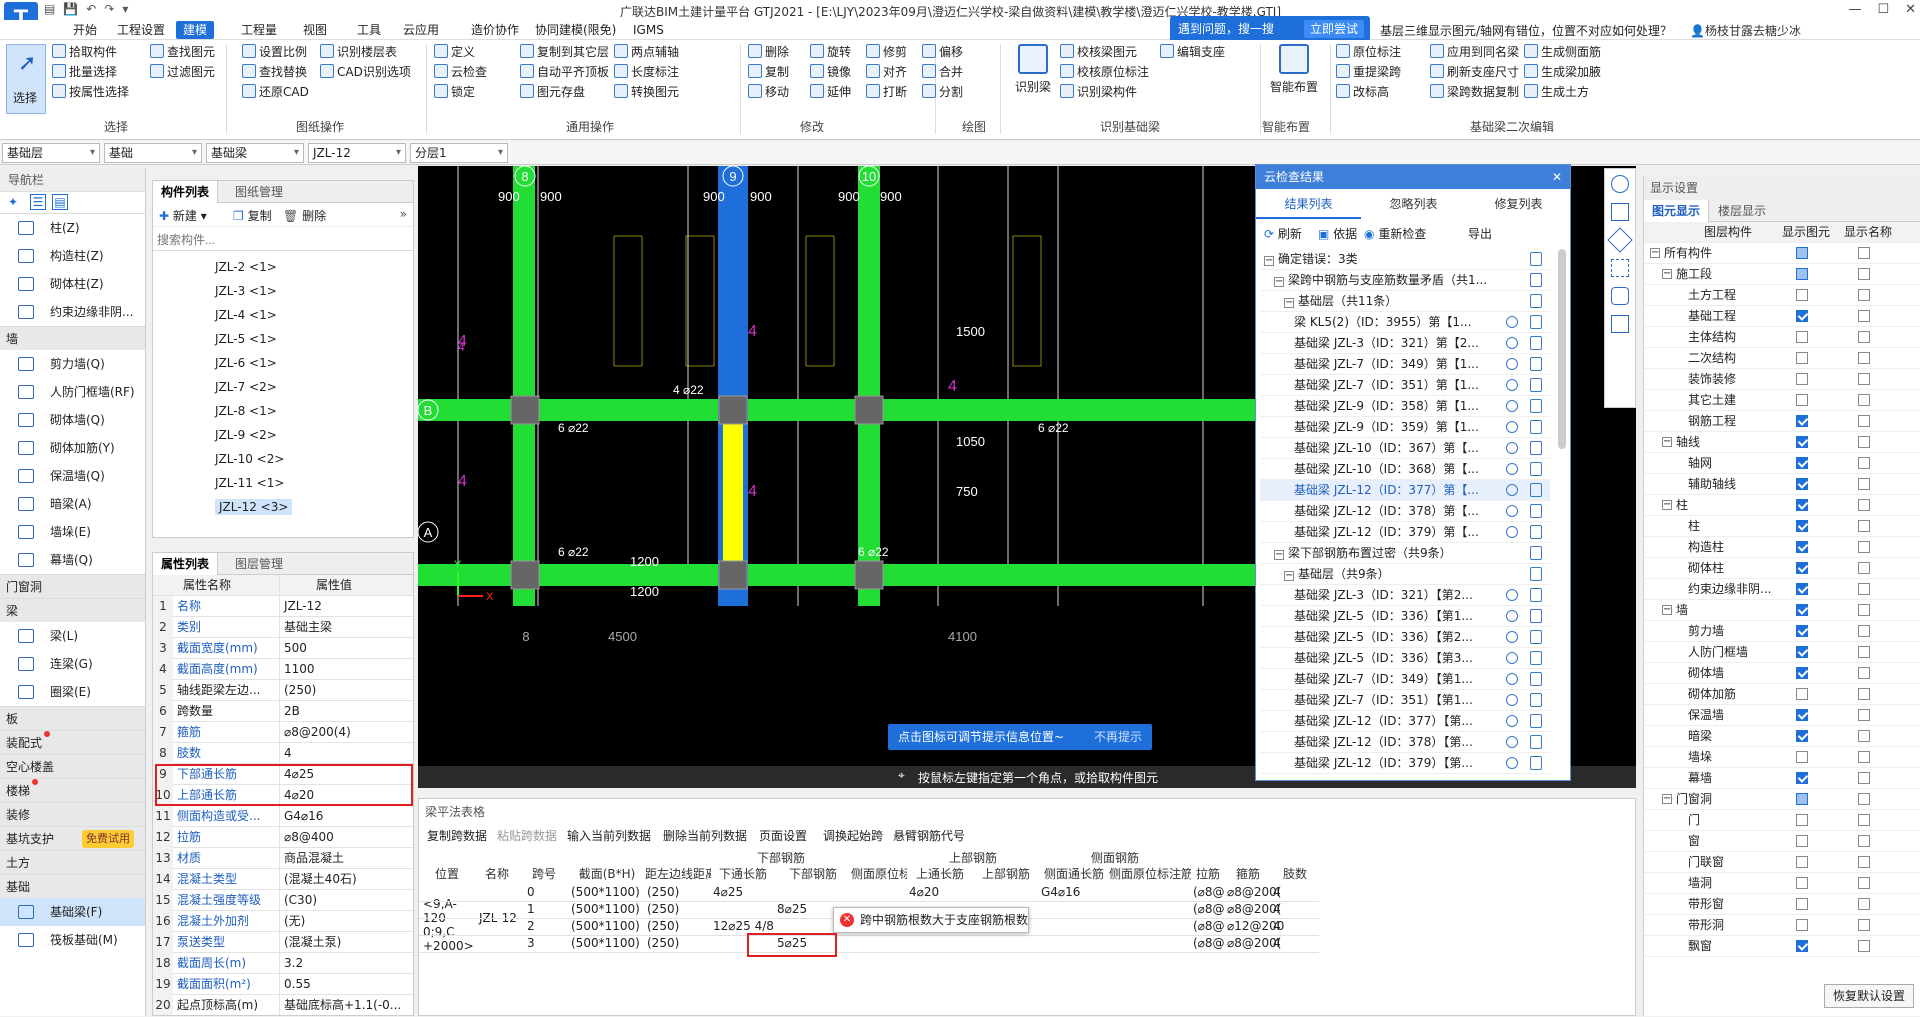  Describe the element at coordinates (274, 52) in the screenshot. I see `drawing-op-0-button: 设置比例` at that location.